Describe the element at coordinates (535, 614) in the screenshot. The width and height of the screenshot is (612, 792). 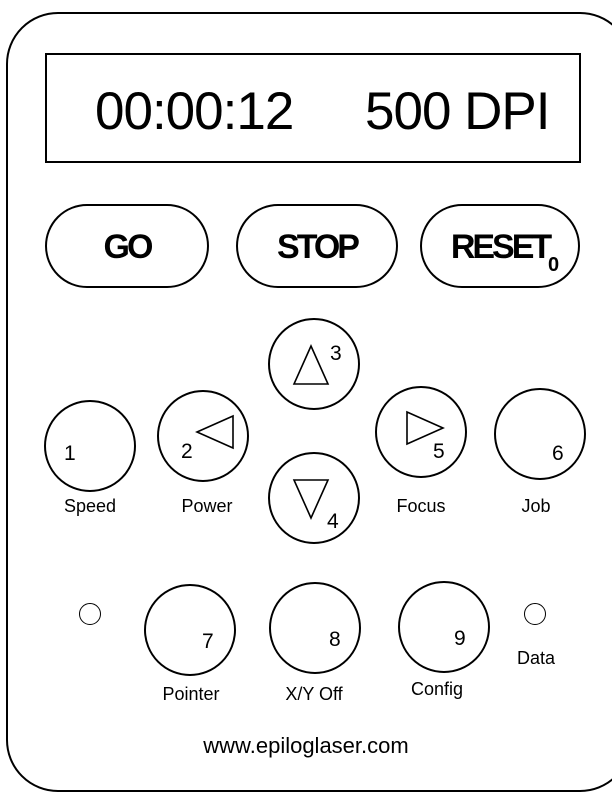
I see `data-led` at that location.